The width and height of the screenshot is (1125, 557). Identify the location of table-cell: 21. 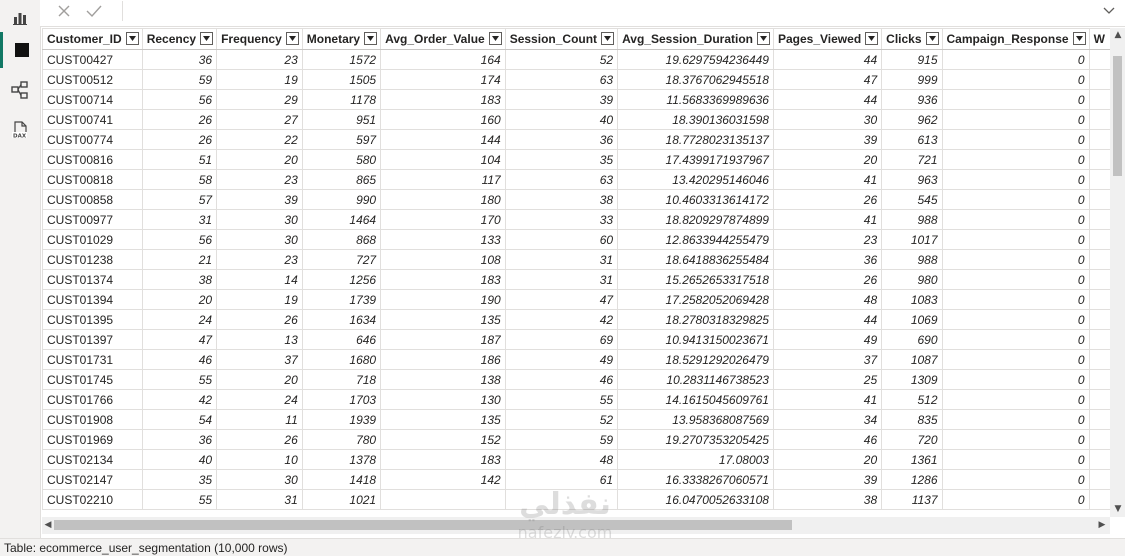
(179, 259).